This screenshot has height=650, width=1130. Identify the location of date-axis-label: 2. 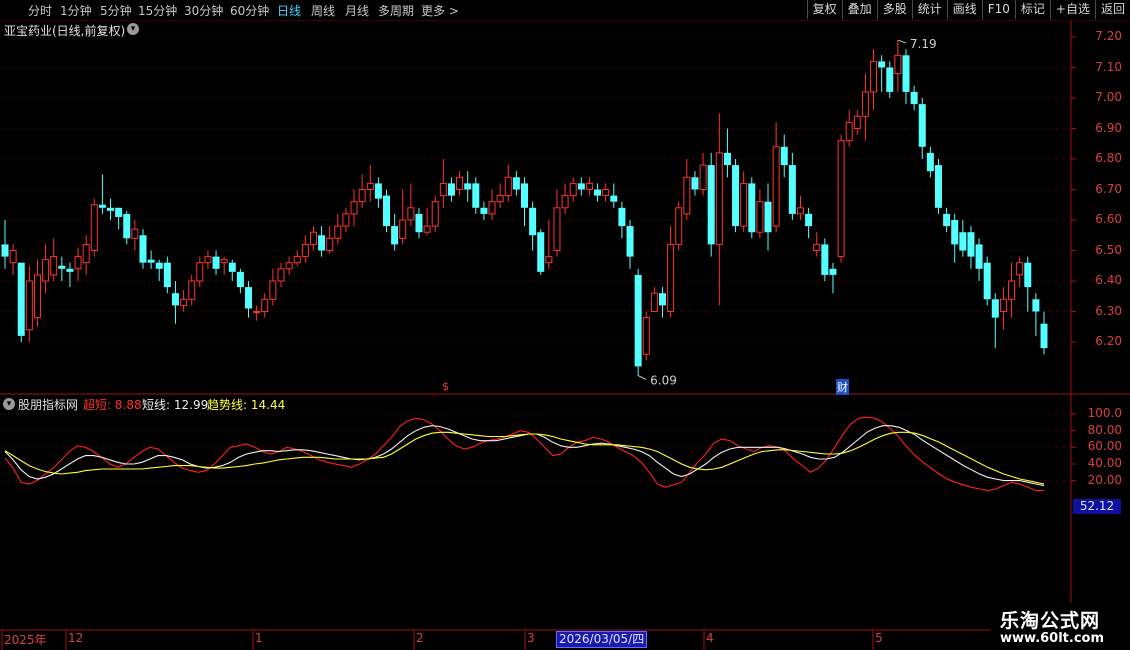
(420, 638).